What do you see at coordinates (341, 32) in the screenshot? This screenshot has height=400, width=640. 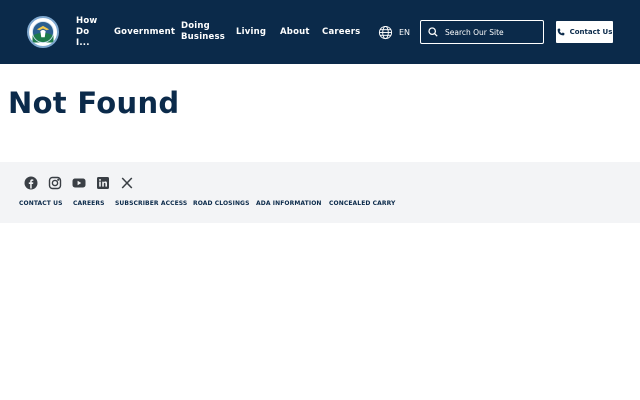 I see `nav-careers: Careers` at bounding box center [341, 32].